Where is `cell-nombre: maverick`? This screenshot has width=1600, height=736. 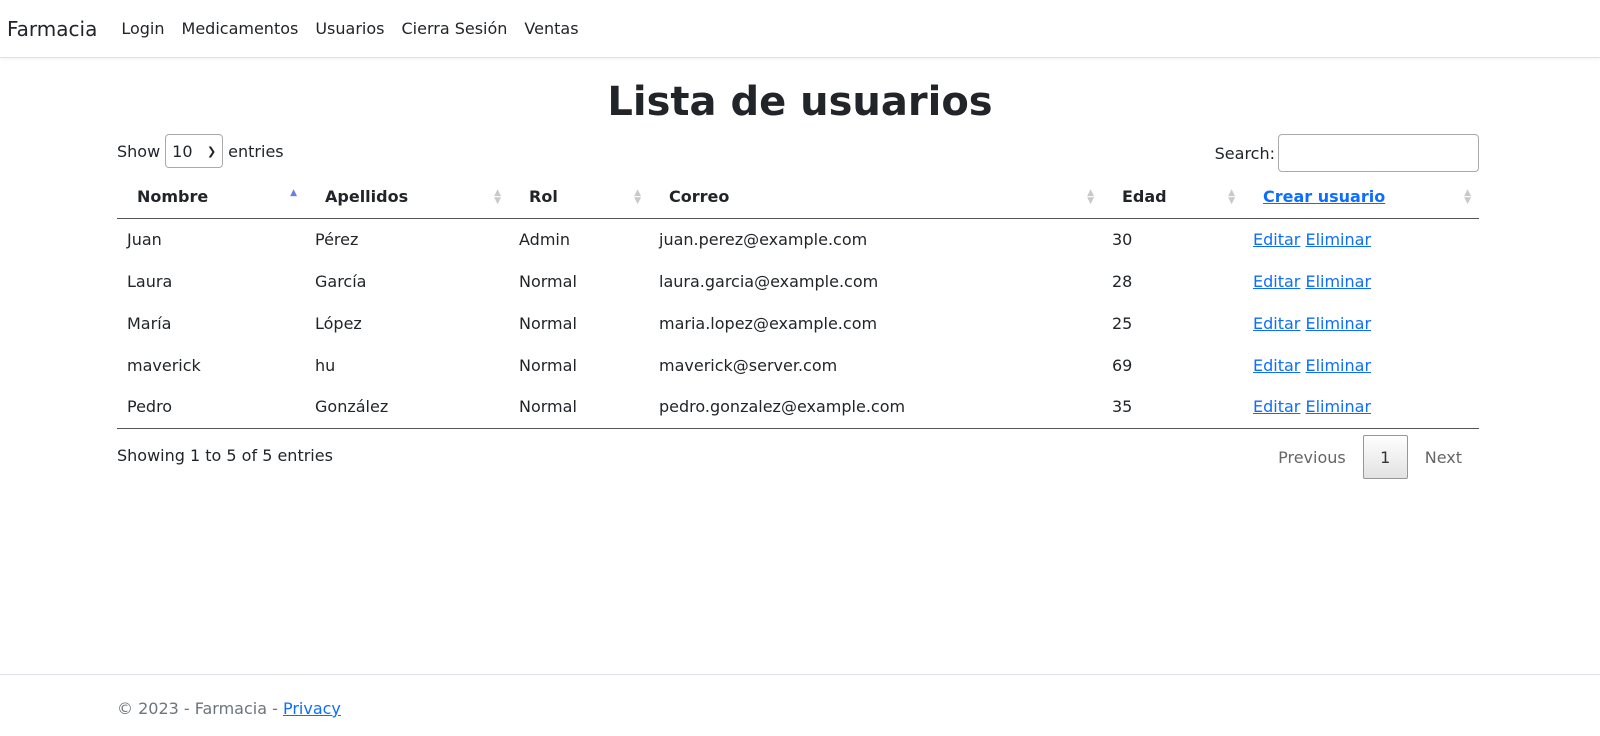
cell-nombre: maverick is located at coordinates (164, 365).